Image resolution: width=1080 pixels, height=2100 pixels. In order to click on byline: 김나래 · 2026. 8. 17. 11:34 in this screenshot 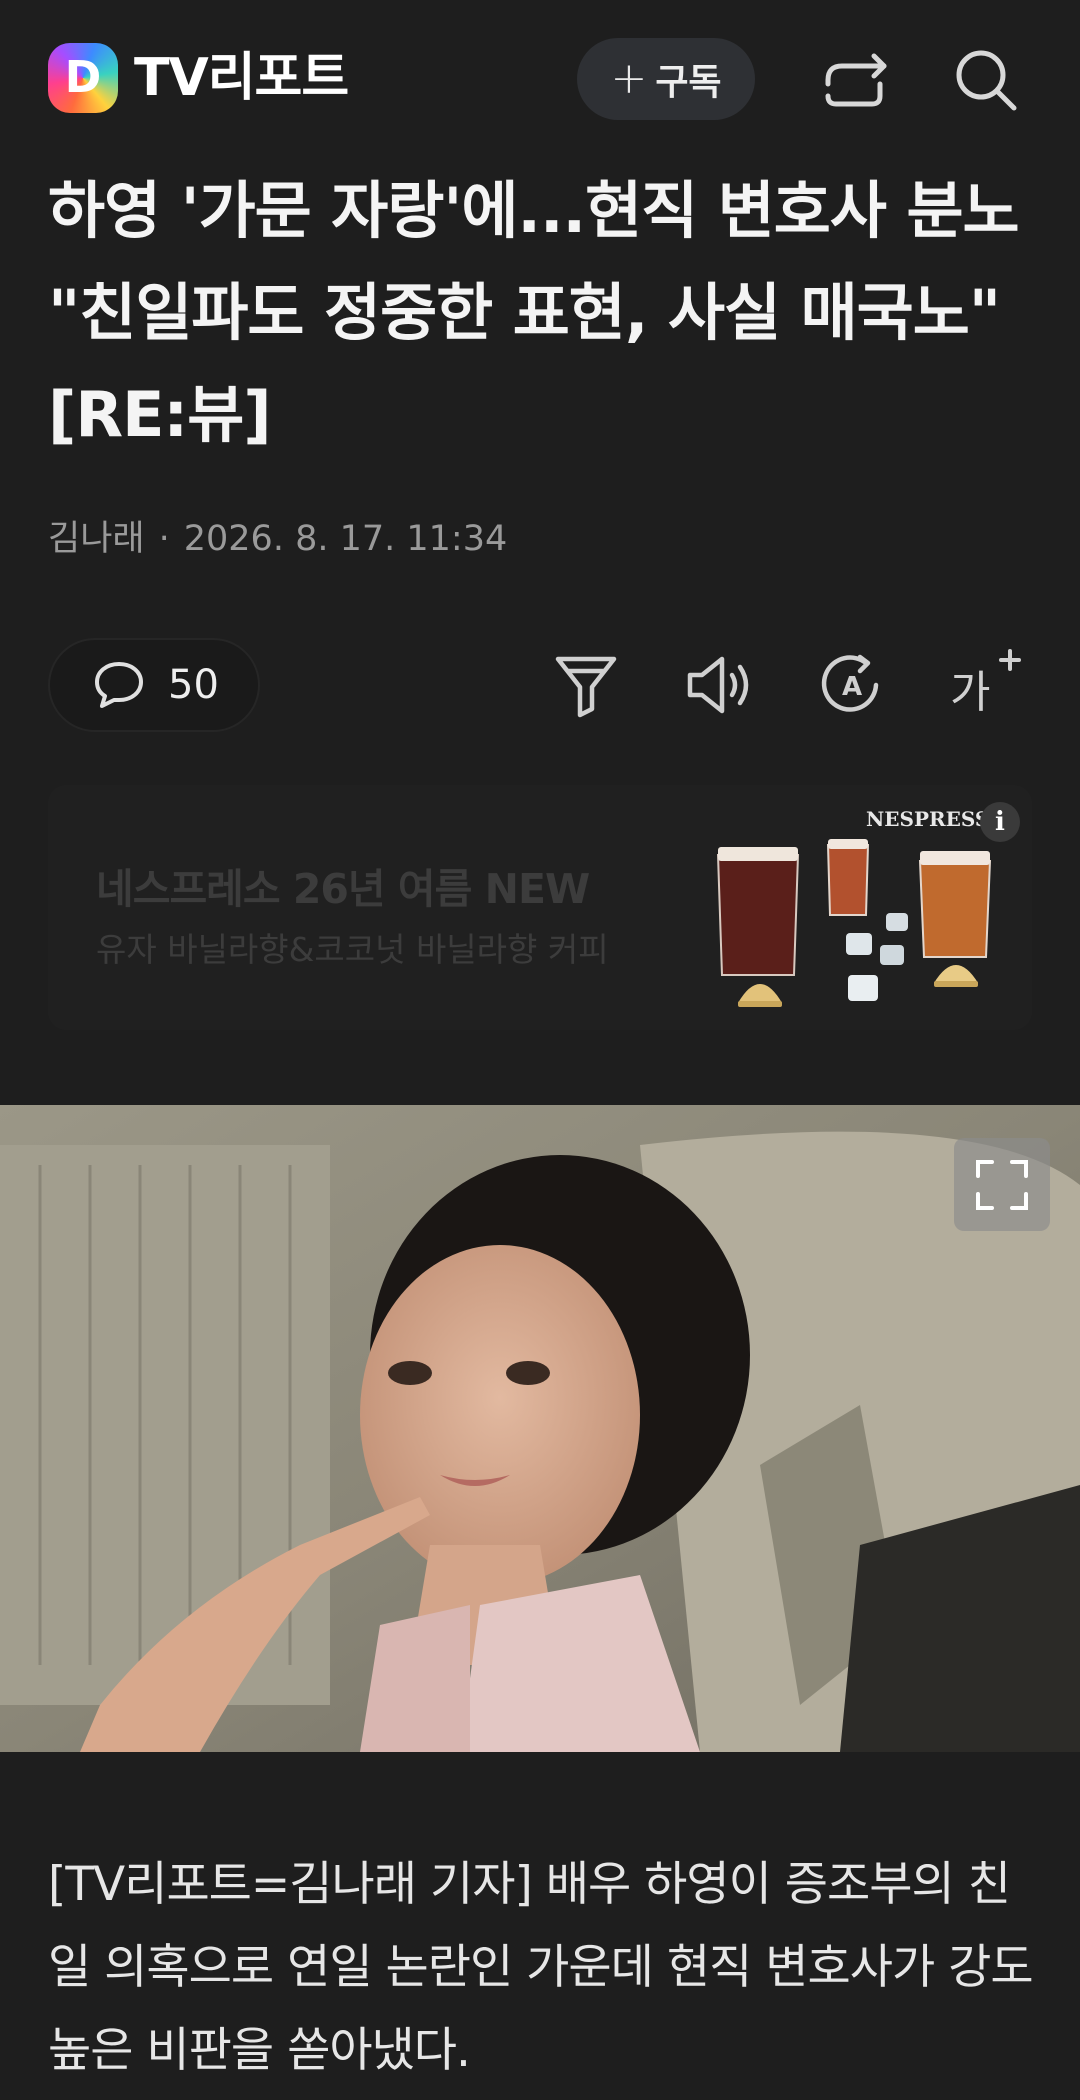, I will do `click(277, 535)`.